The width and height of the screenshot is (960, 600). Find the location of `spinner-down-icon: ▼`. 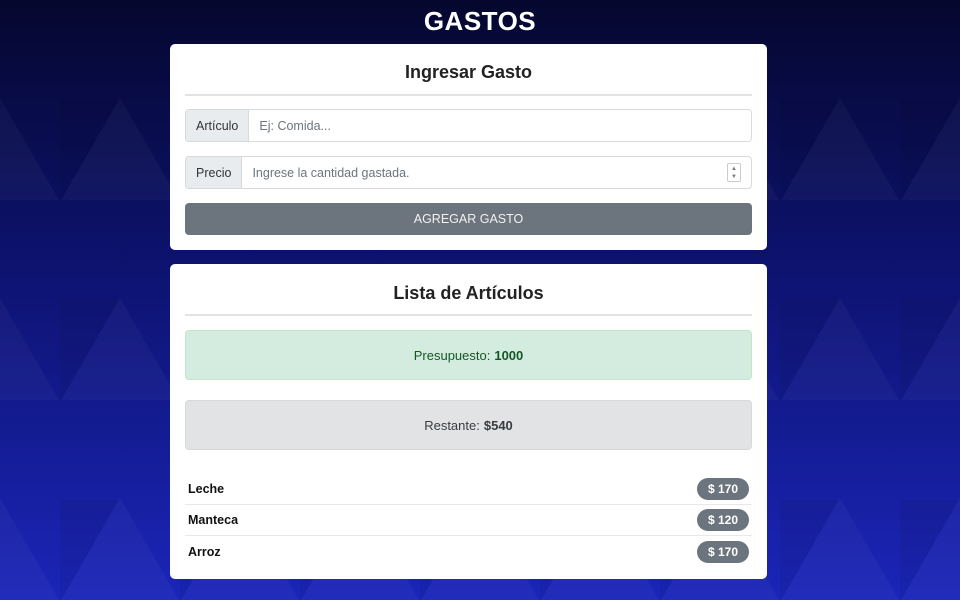

spinner-down-icon: ▼ is located at coordinates (734, 177).